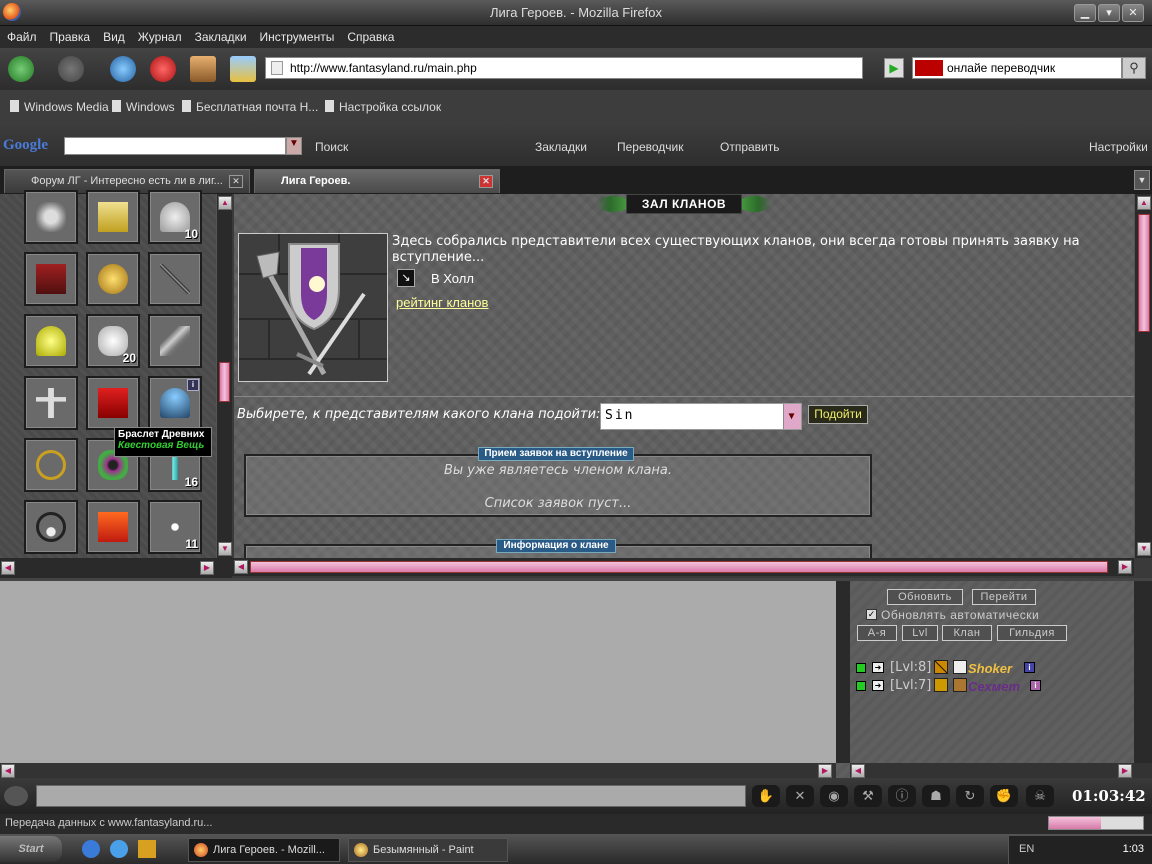 The width and height of the screenshot is (1152, 864). What do you see at coordinates (750, 147) in the screenshot?
I see `send-button: Отправить` at bounding box center [750, 147].